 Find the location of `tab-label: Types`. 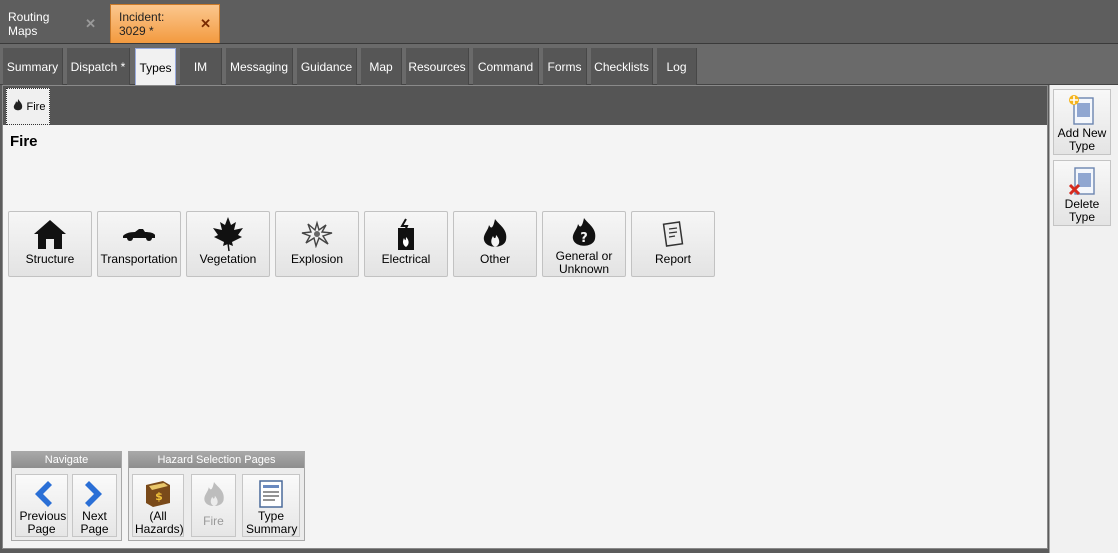

tab-label: Types is located at coordinates (155, 67).